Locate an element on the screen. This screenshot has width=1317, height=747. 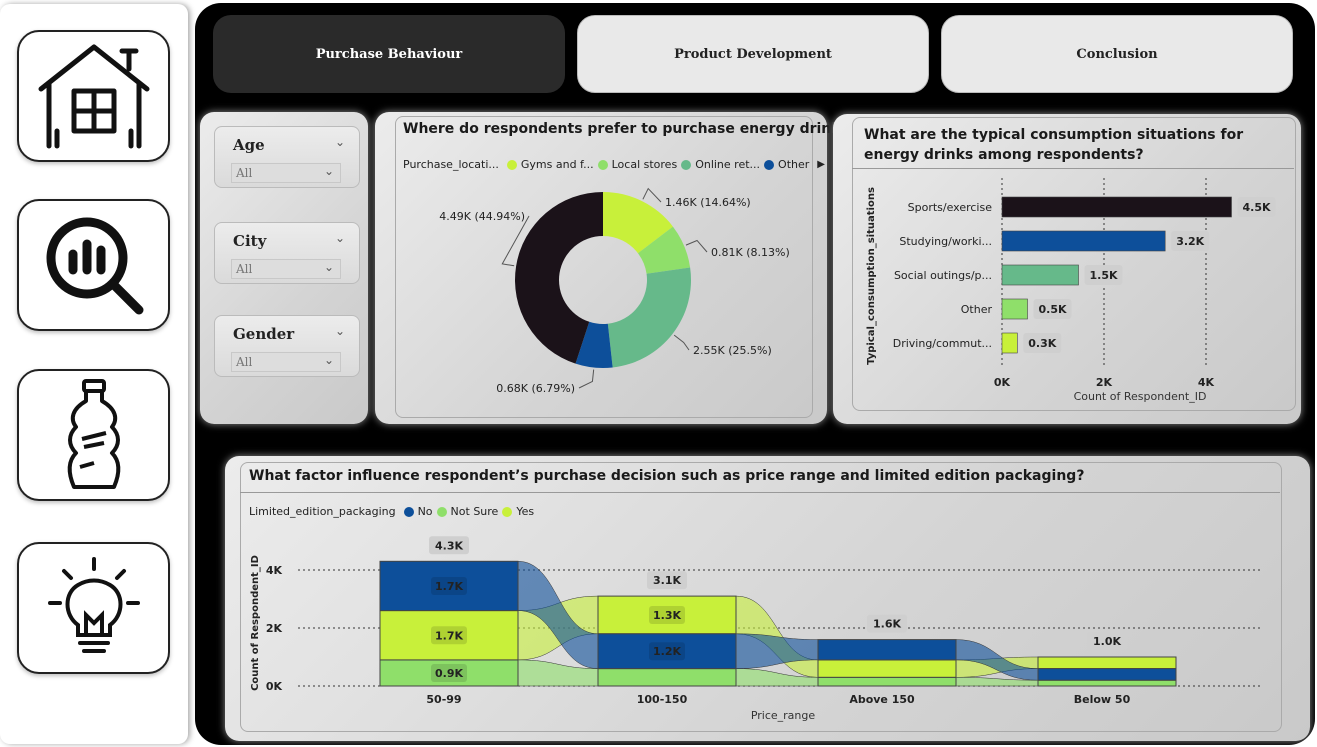
age-slicer-title: Age is located at coordinates (249, 145).